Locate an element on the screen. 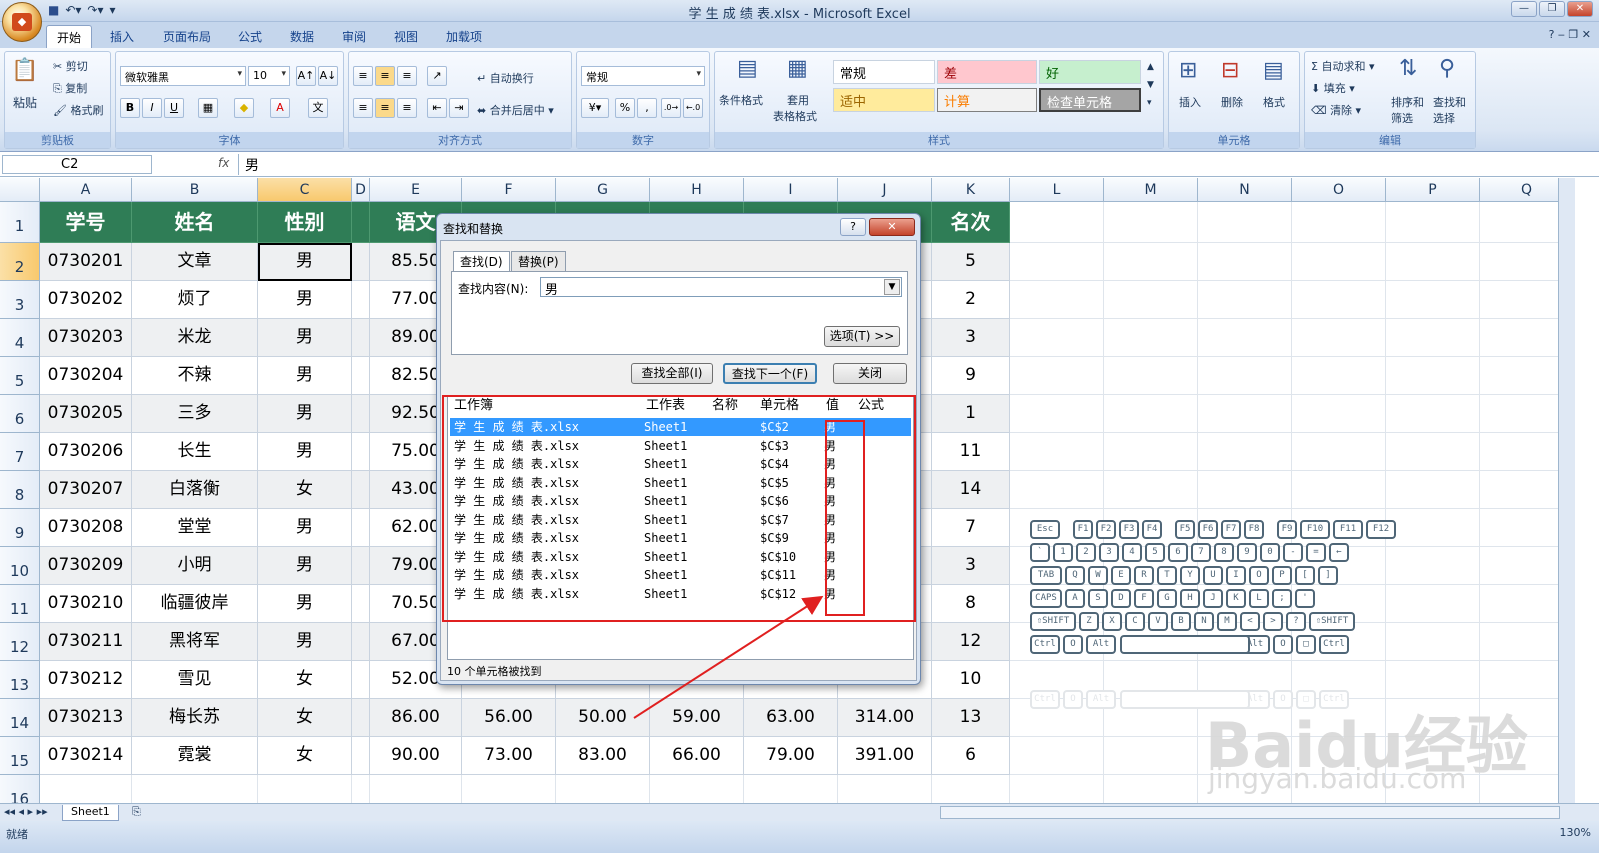 This screenshot has height=853, width=1599. table-cell: 391.00 is located at coordinates (885, 756).